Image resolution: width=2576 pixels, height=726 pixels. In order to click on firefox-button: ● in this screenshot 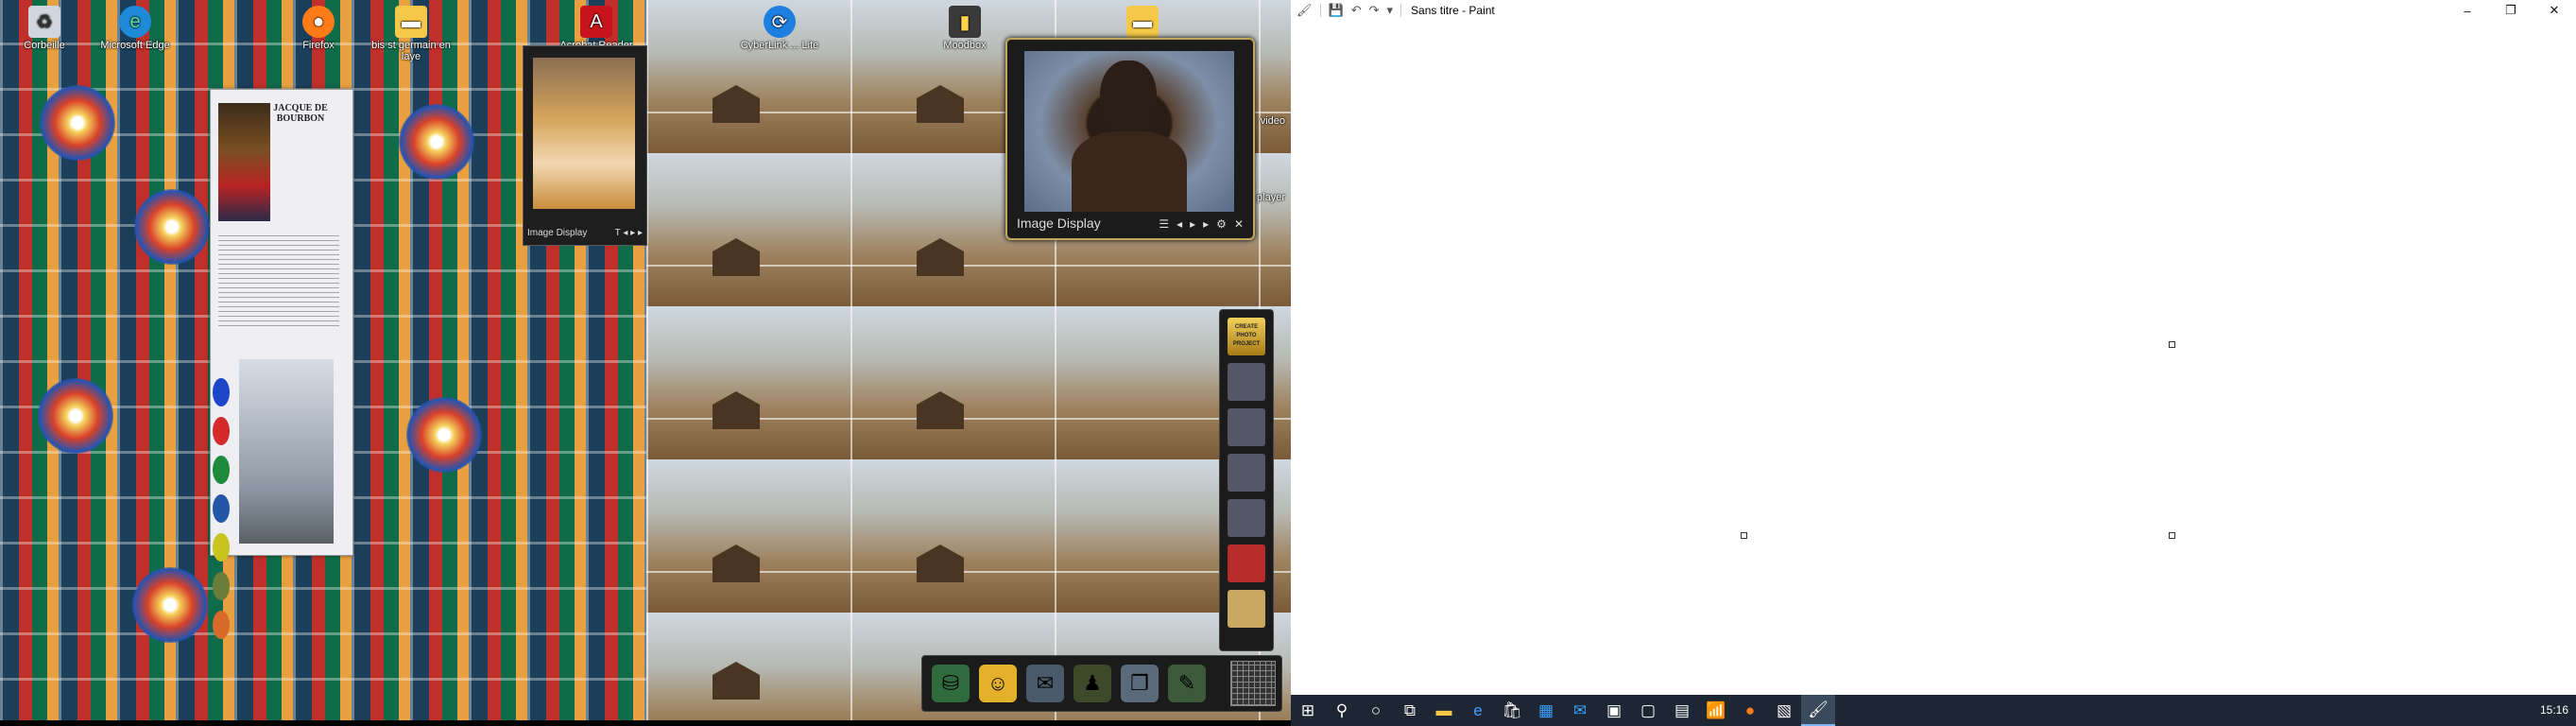, I will do `click(1750, 710)`.